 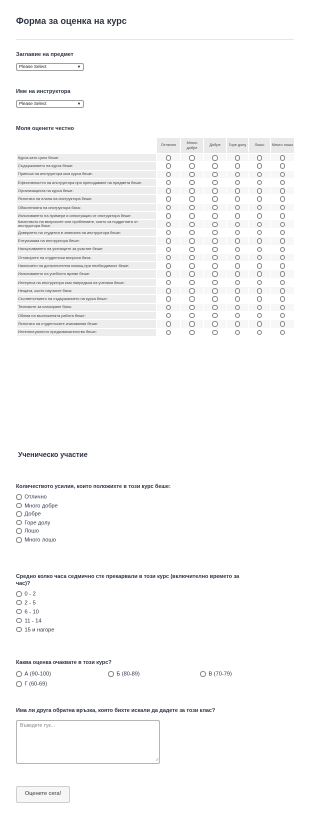 I want to click on instructor-select: Please Select ▼, so click(x=50, y=104).